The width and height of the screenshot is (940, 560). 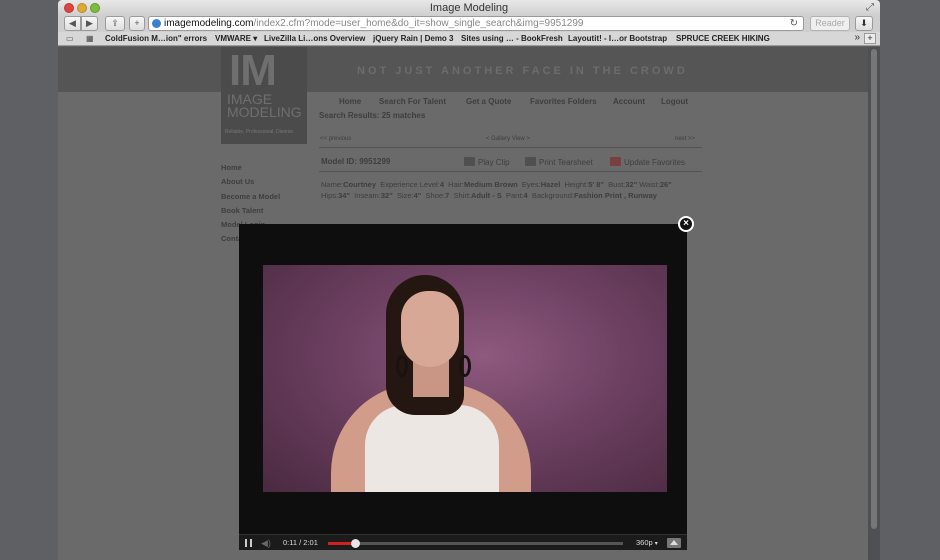 What do you see at coordinates (412, 101) in the screenshot?
I see `nav-search-talent: Search For Talent` at bounding box center [412, 101].